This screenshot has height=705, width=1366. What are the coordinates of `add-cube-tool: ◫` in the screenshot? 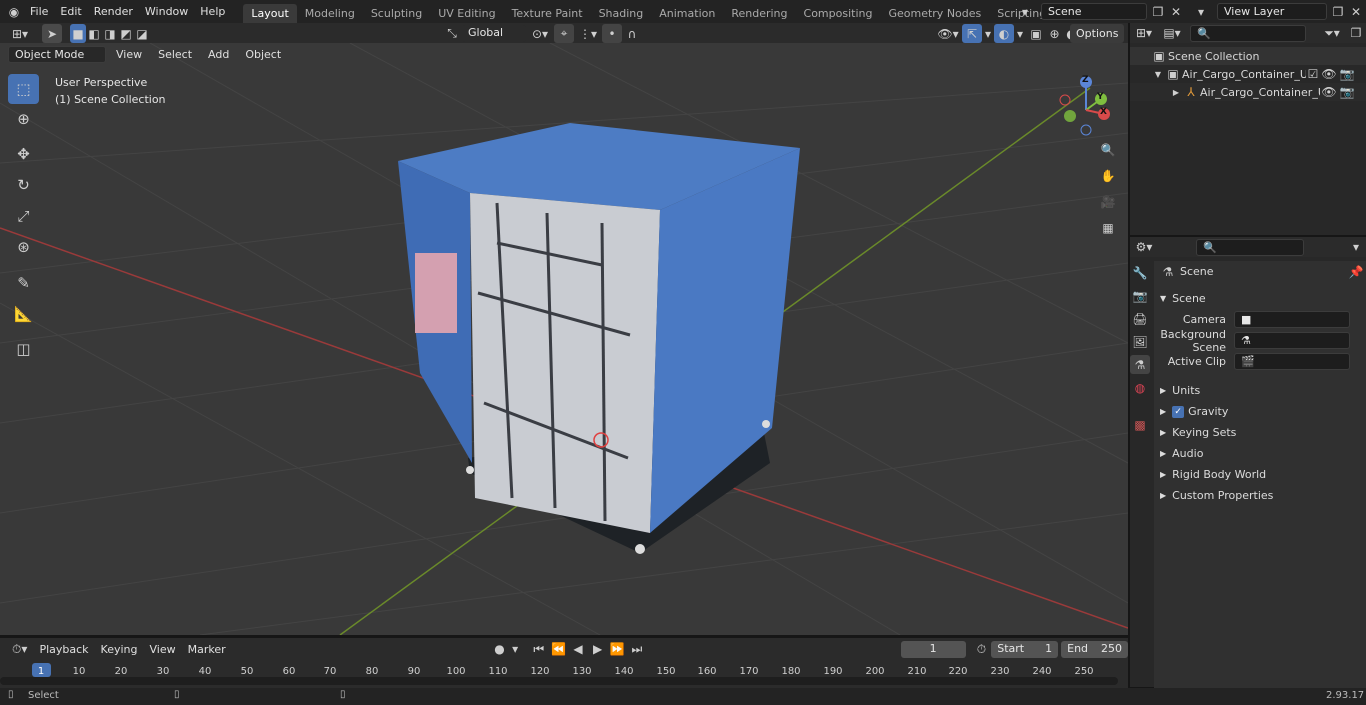 It's located at (23, 349).